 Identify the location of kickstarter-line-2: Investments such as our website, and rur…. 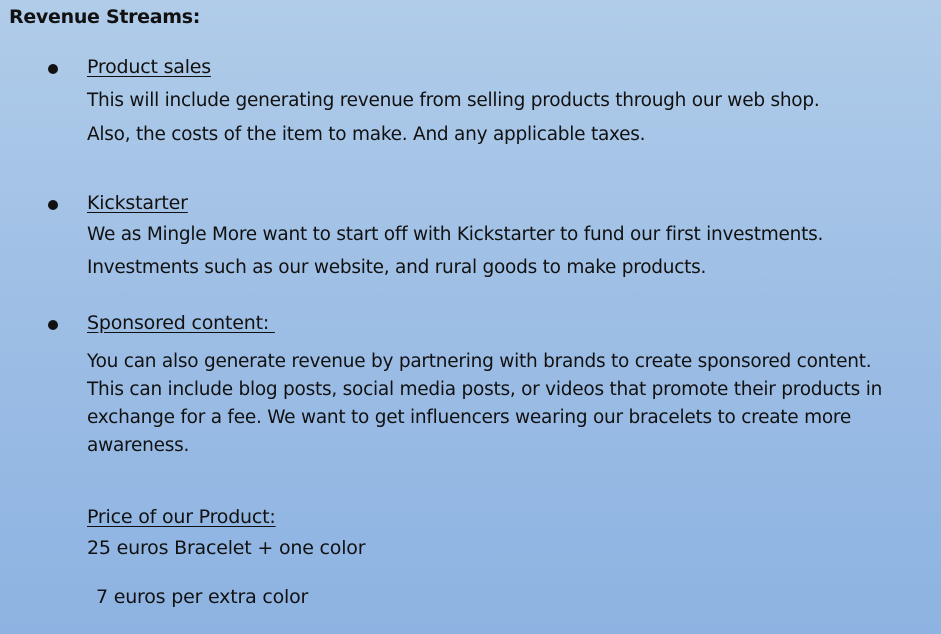
(397, 267).